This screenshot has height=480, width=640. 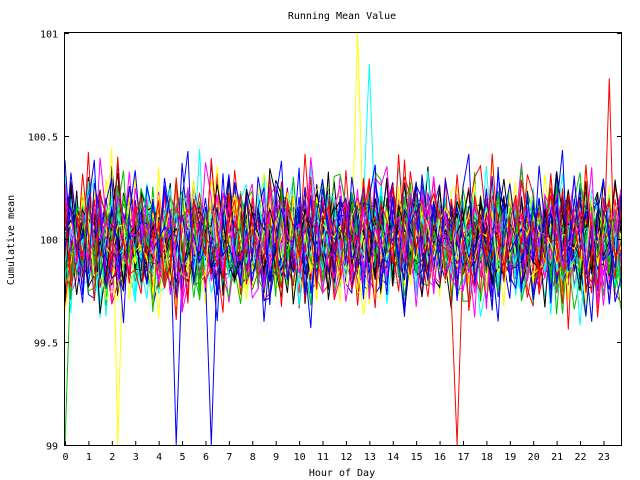 I want to click on x-tick-label: 13, so click(x=370, y=457).